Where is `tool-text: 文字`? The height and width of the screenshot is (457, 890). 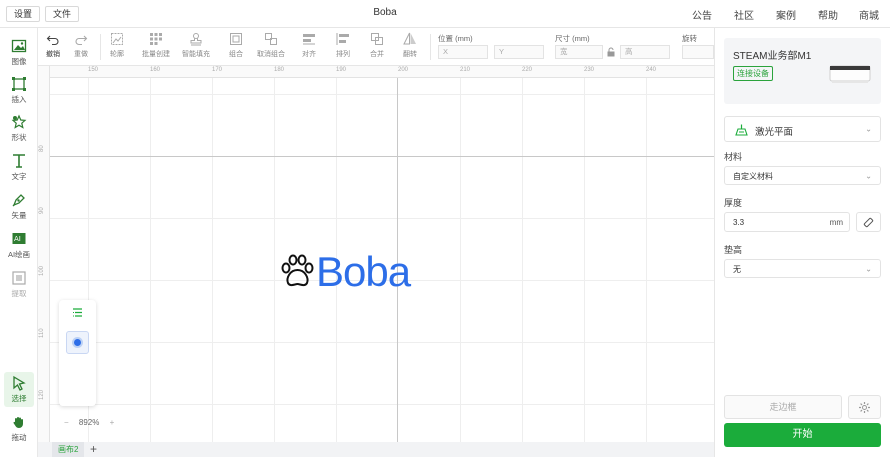 tool-text: 文字 is located at coordinates (19, 167).